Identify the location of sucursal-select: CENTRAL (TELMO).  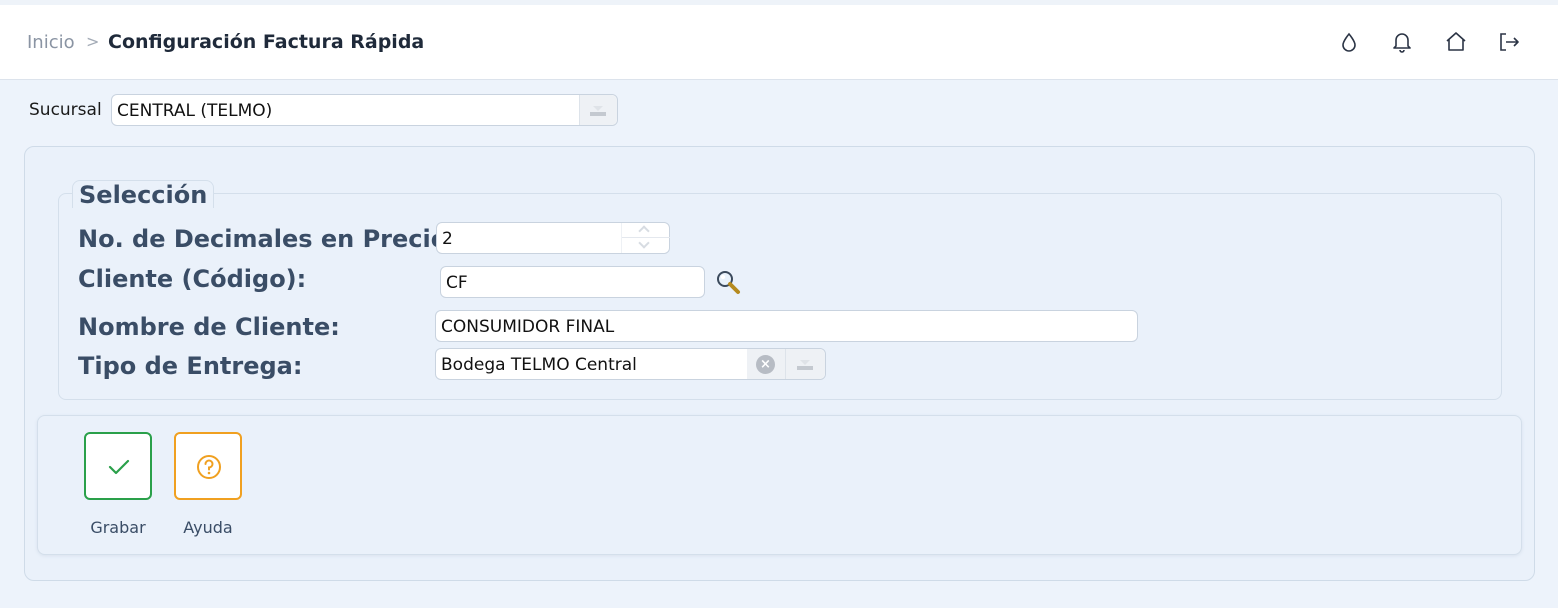
(364, 110).